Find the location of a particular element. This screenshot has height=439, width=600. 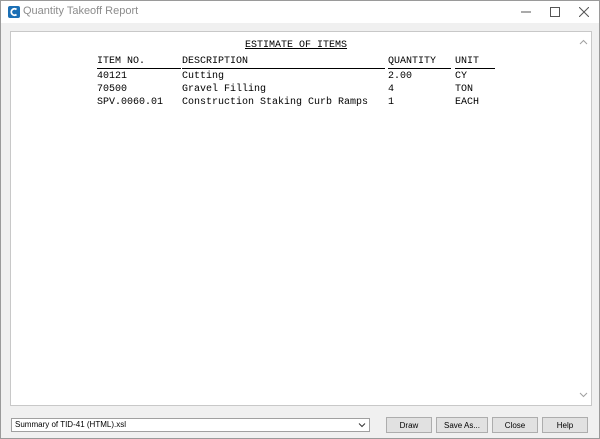

cell-quantity: 2.00 is located at coordinates (400, 76).